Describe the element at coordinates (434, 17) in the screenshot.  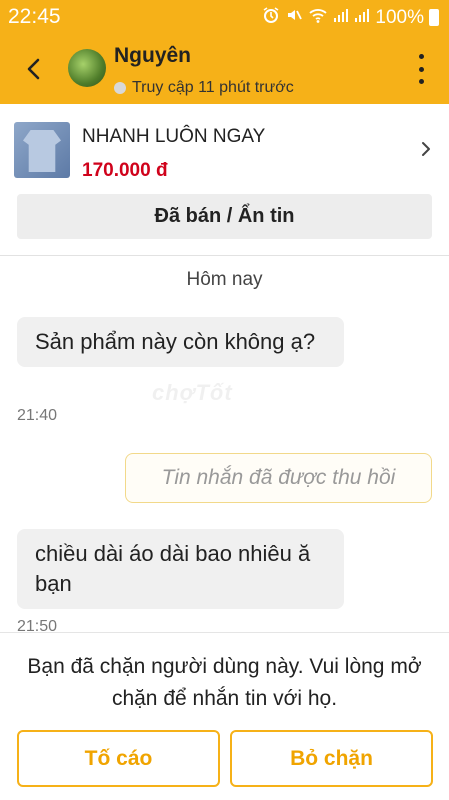
I see `battery-icon` at that location.